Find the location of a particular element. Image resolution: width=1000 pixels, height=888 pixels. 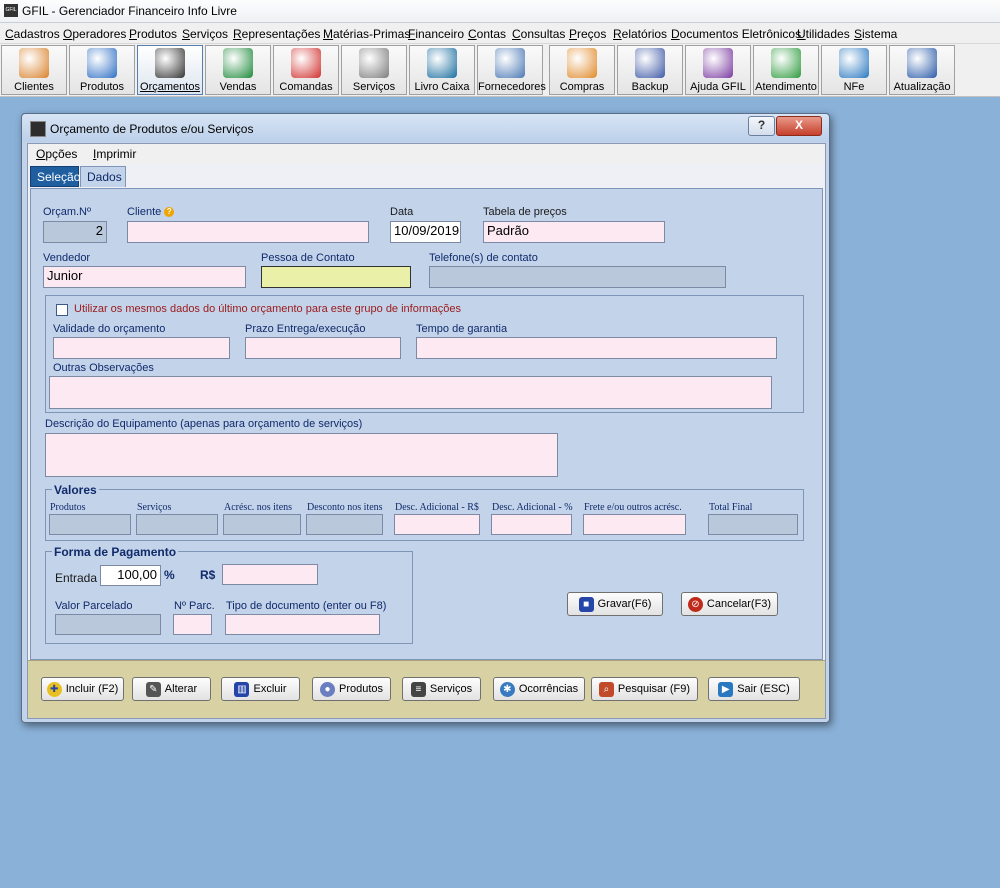

save-icon: ■ is located at coordinates (586, 604).